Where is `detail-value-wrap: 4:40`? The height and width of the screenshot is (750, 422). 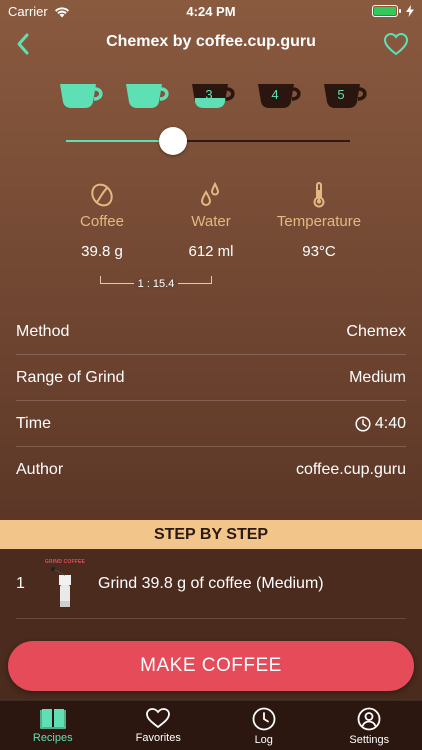 detail-value-wrap: 4:40 is located at coordinates (380, 424).